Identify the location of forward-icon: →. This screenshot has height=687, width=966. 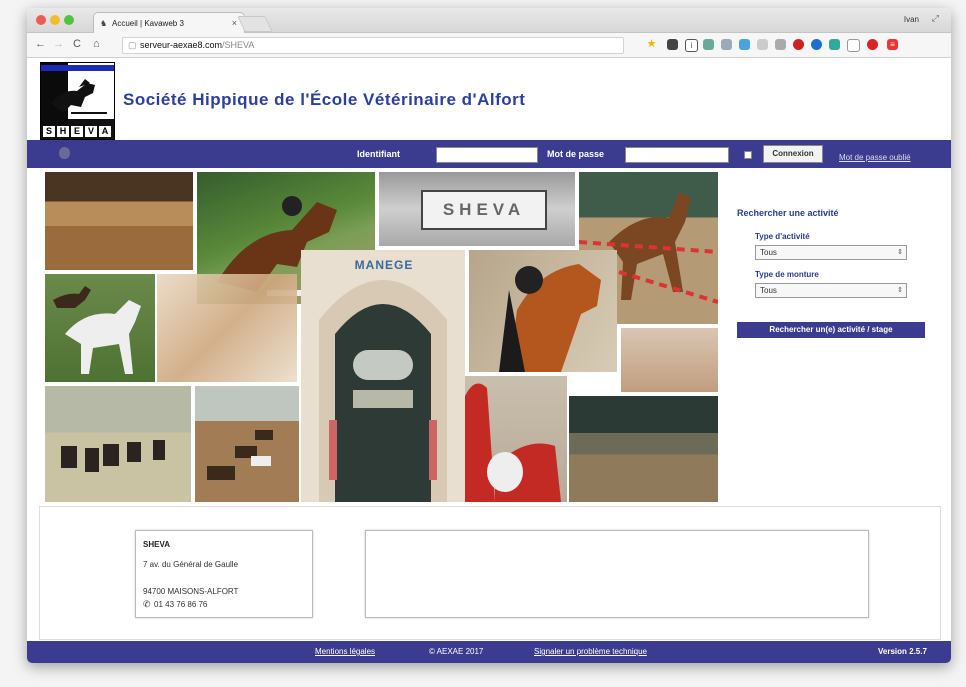
(58, 44).